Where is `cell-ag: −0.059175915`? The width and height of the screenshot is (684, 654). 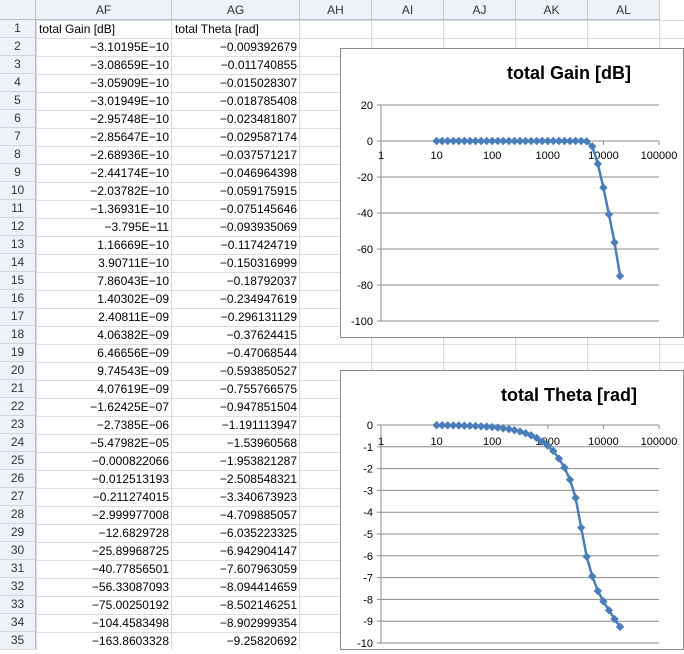 cell-ag: −0.059175915 is located at coordinates (236, 191).